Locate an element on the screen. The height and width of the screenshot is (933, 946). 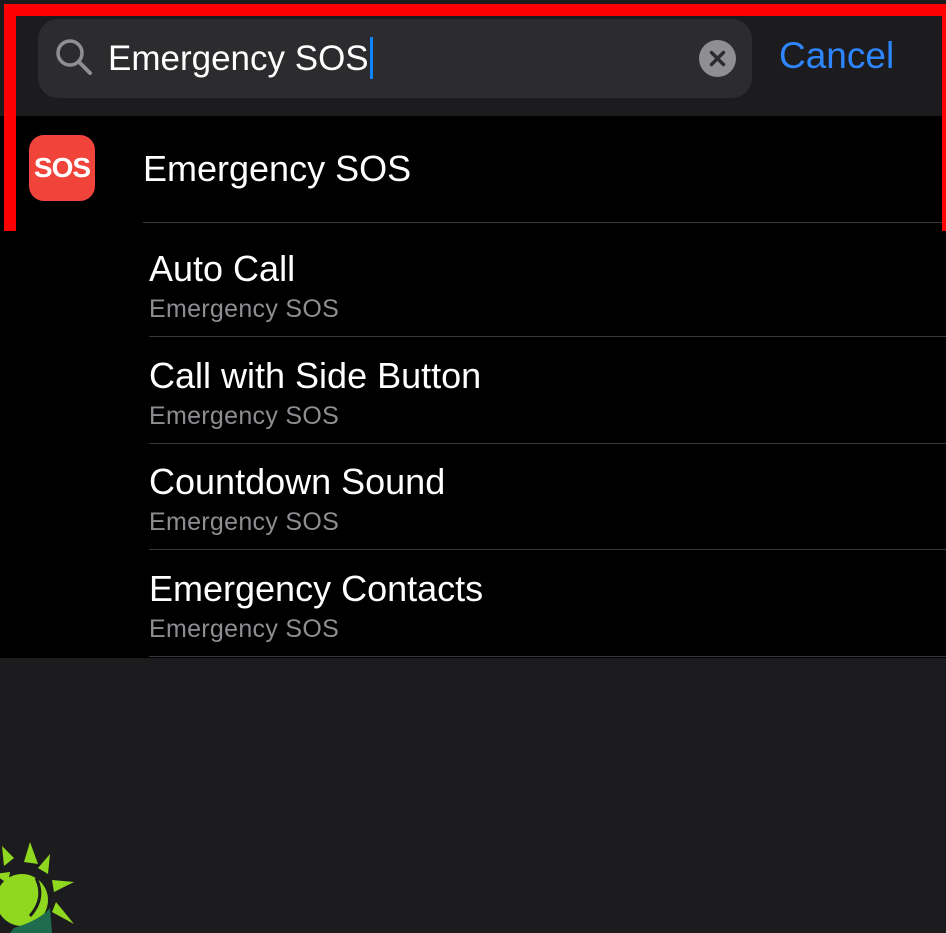
search-input: Emergency SOS is located at coordinates (395, 58).